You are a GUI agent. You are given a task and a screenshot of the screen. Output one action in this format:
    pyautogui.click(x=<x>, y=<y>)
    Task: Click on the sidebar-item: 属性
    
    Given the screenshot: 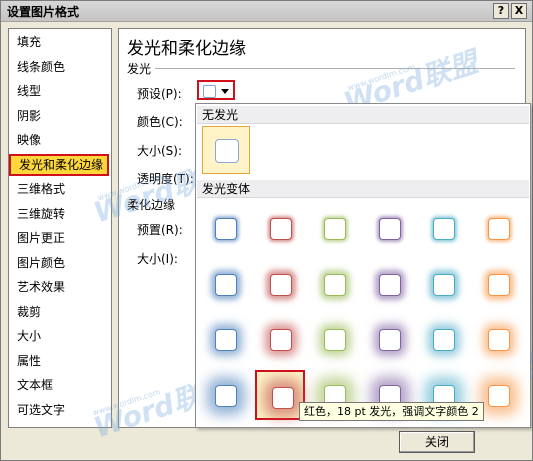 What is the action you would take?
    pyautogui.click(x=59, y=361)
    